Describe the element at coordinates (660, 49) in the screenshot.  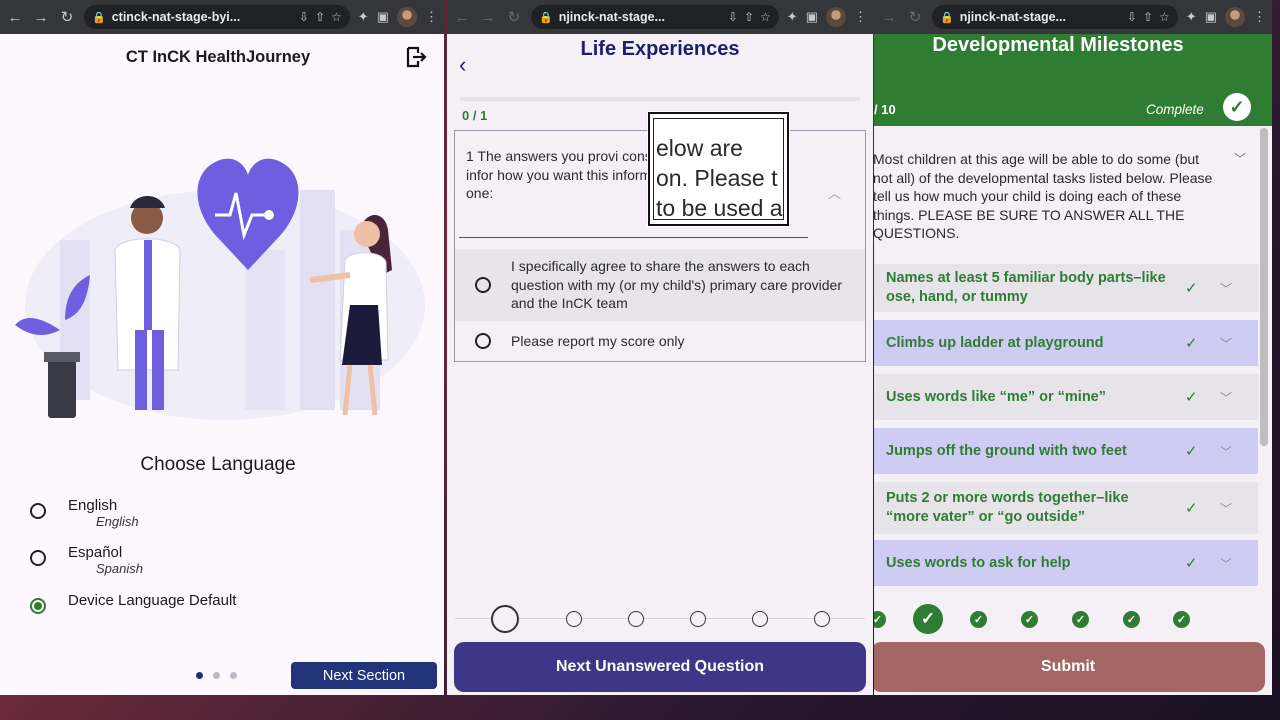
I see `page-title: Life Experiences` at that location.